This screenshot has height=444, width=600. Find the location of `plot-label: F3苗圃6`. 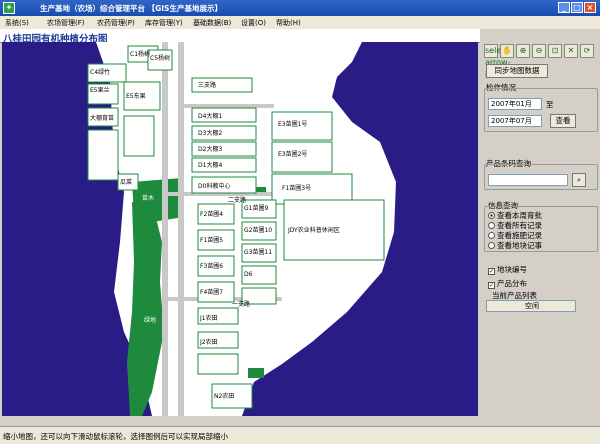

plot-label: F3苗圃6 is located at coordinates (211, 266).